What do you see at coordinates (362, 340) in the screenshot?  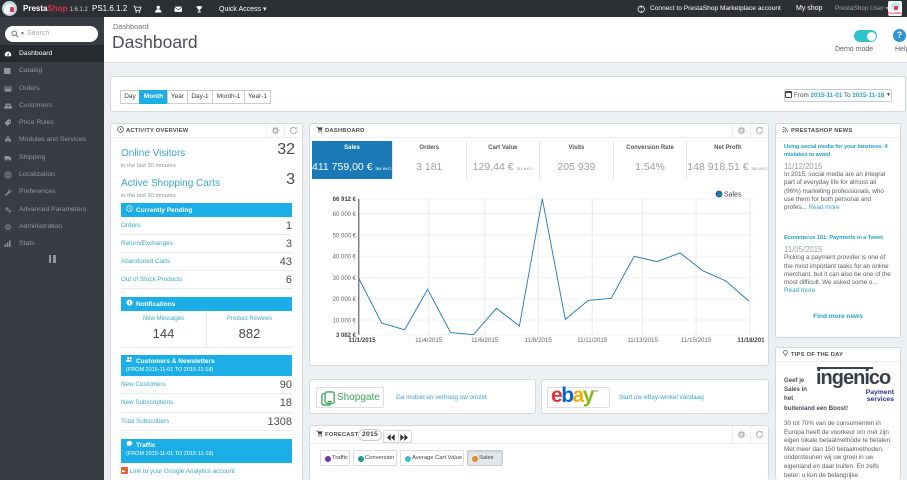 I see `svg-text: 11/1/2015` at bounding box center [362, 340].